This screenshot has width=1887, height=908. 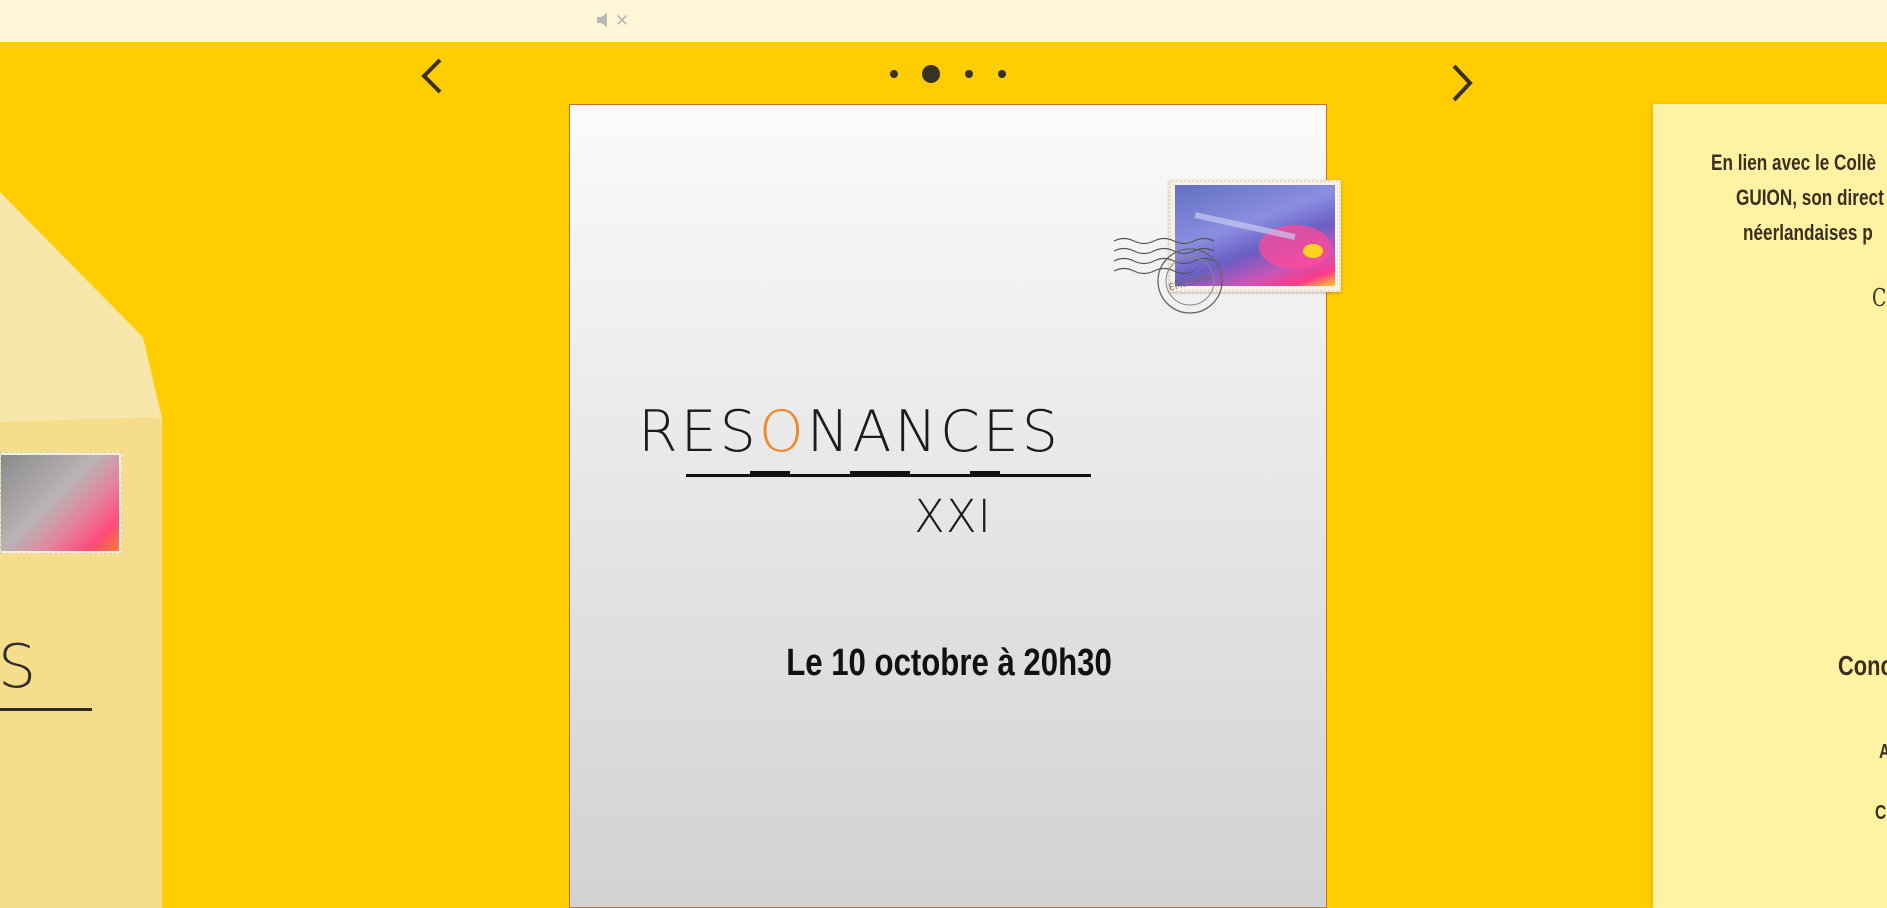 I want to click on chevron-right-icon, so click(x=1462, y=83).